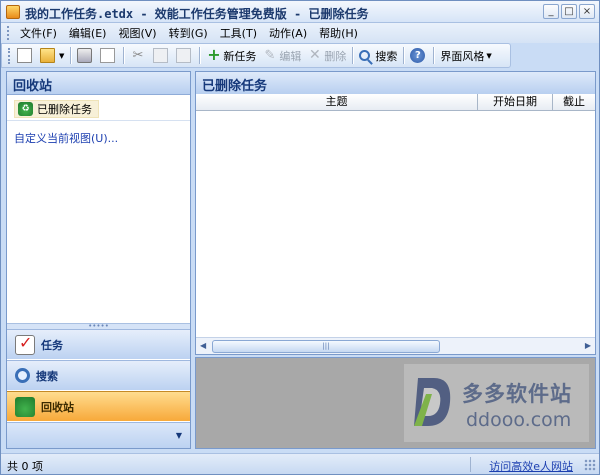  I want to click on menu-goto: 转到(G), so click(188, 33).